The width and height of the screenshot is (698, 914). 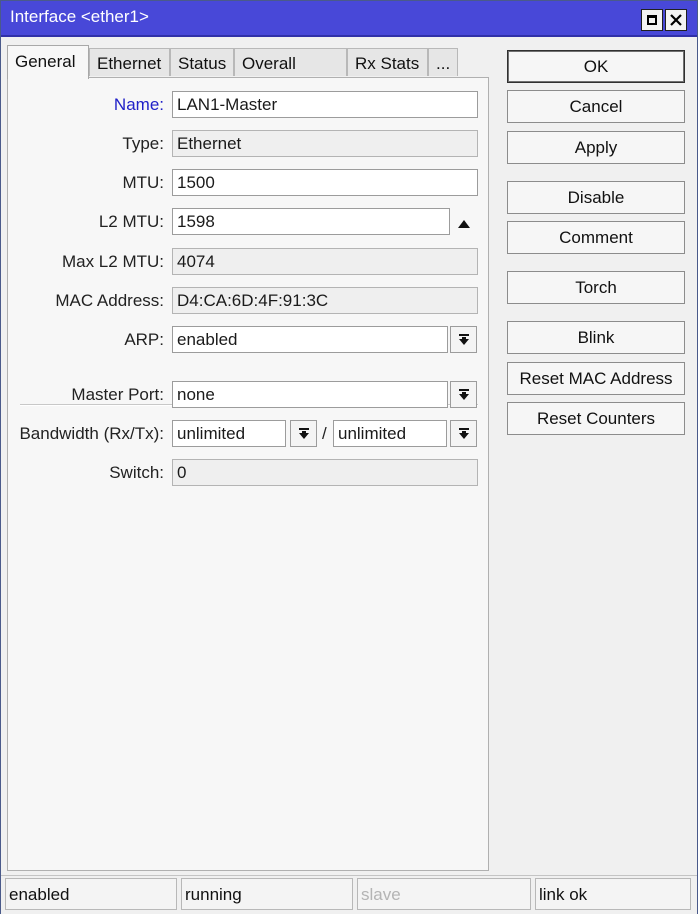 What do you see at coordinates (325, 261) in the screenshot?
I see `max-l2mtu-field: 4074` at bounding box center [325, 261].